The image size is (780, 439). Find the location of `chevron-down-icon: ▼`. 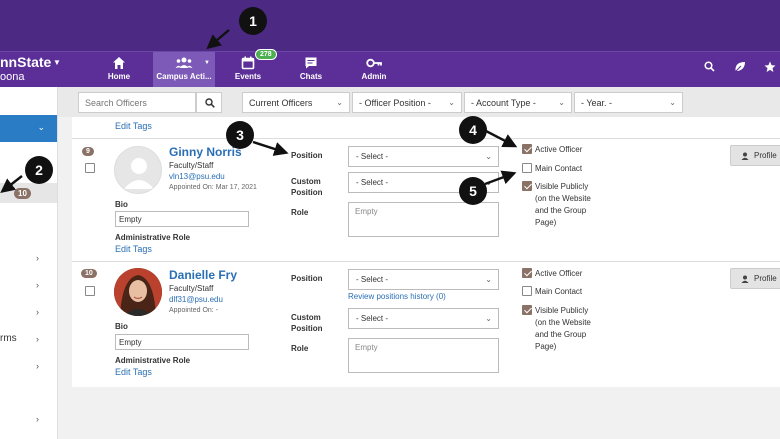

chevron-down-icon: ▼ is located at coordinates (207, 63).